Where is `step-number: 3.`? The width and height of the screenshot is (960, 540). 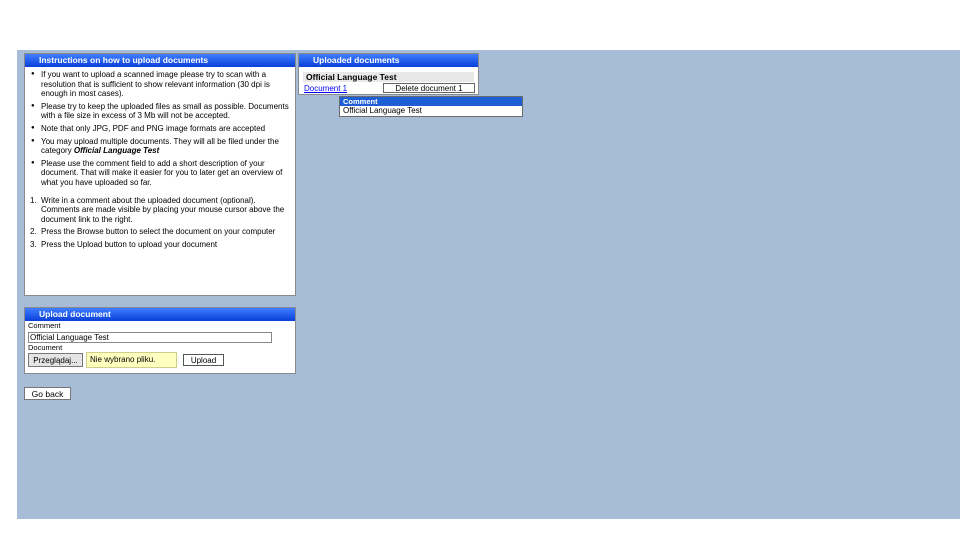
step-number: 3. is located at coordinates (33, 244).